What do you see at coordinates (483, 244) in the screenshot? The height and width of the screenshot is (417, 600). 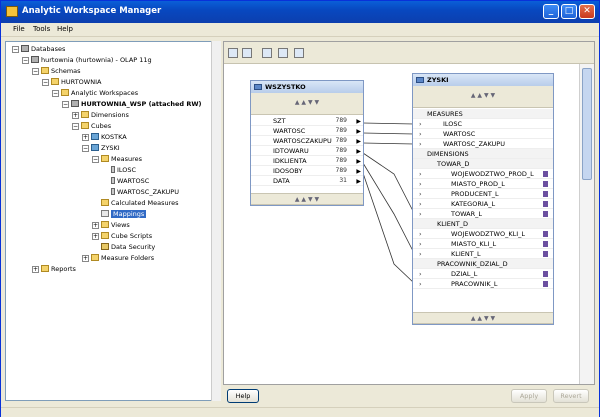 I see `target-level: › MIASTO_KLI_L` at bounding box center [483, 244].